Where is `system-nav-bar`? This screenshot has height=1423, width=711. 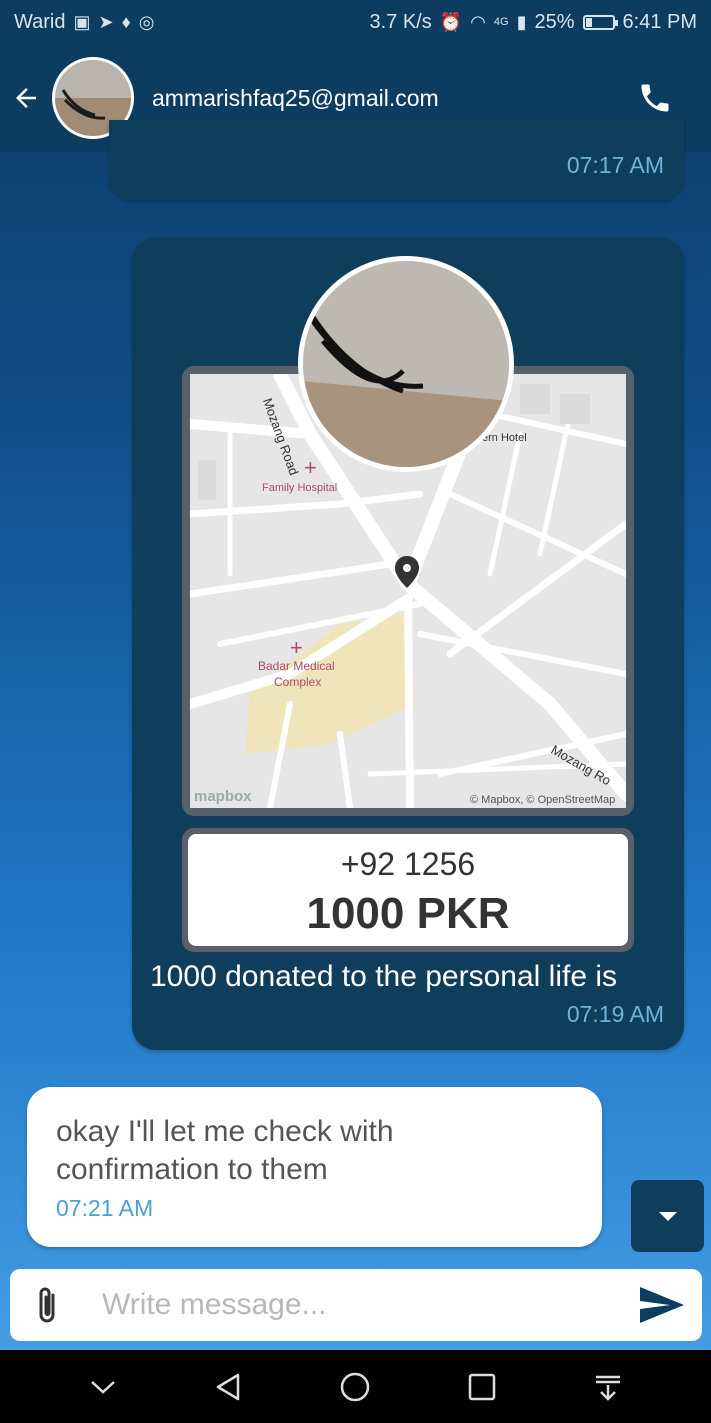
system-nav-bar is located at coordinates (355, 1386).